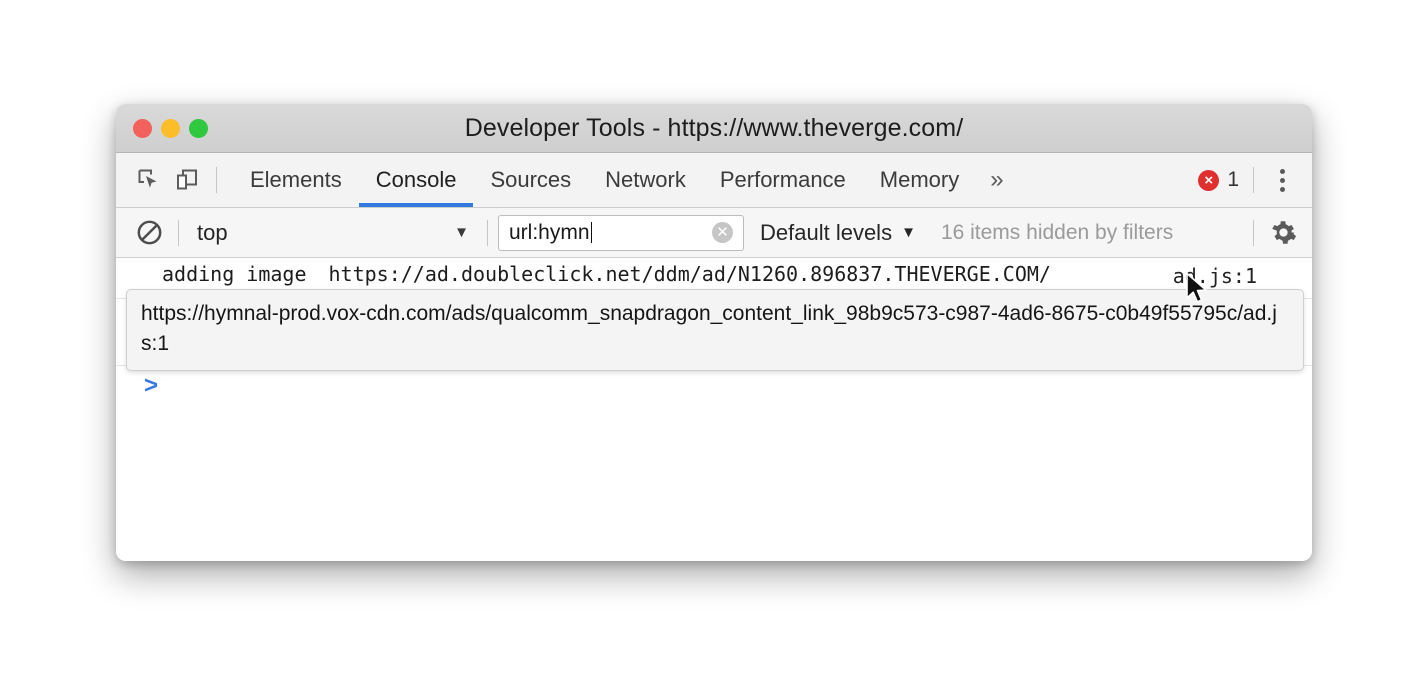 The height and width of the screenshot is (694, 1428). I want to click on hidden-items-message: 16 items hidden by filters, so click(1057, 232).